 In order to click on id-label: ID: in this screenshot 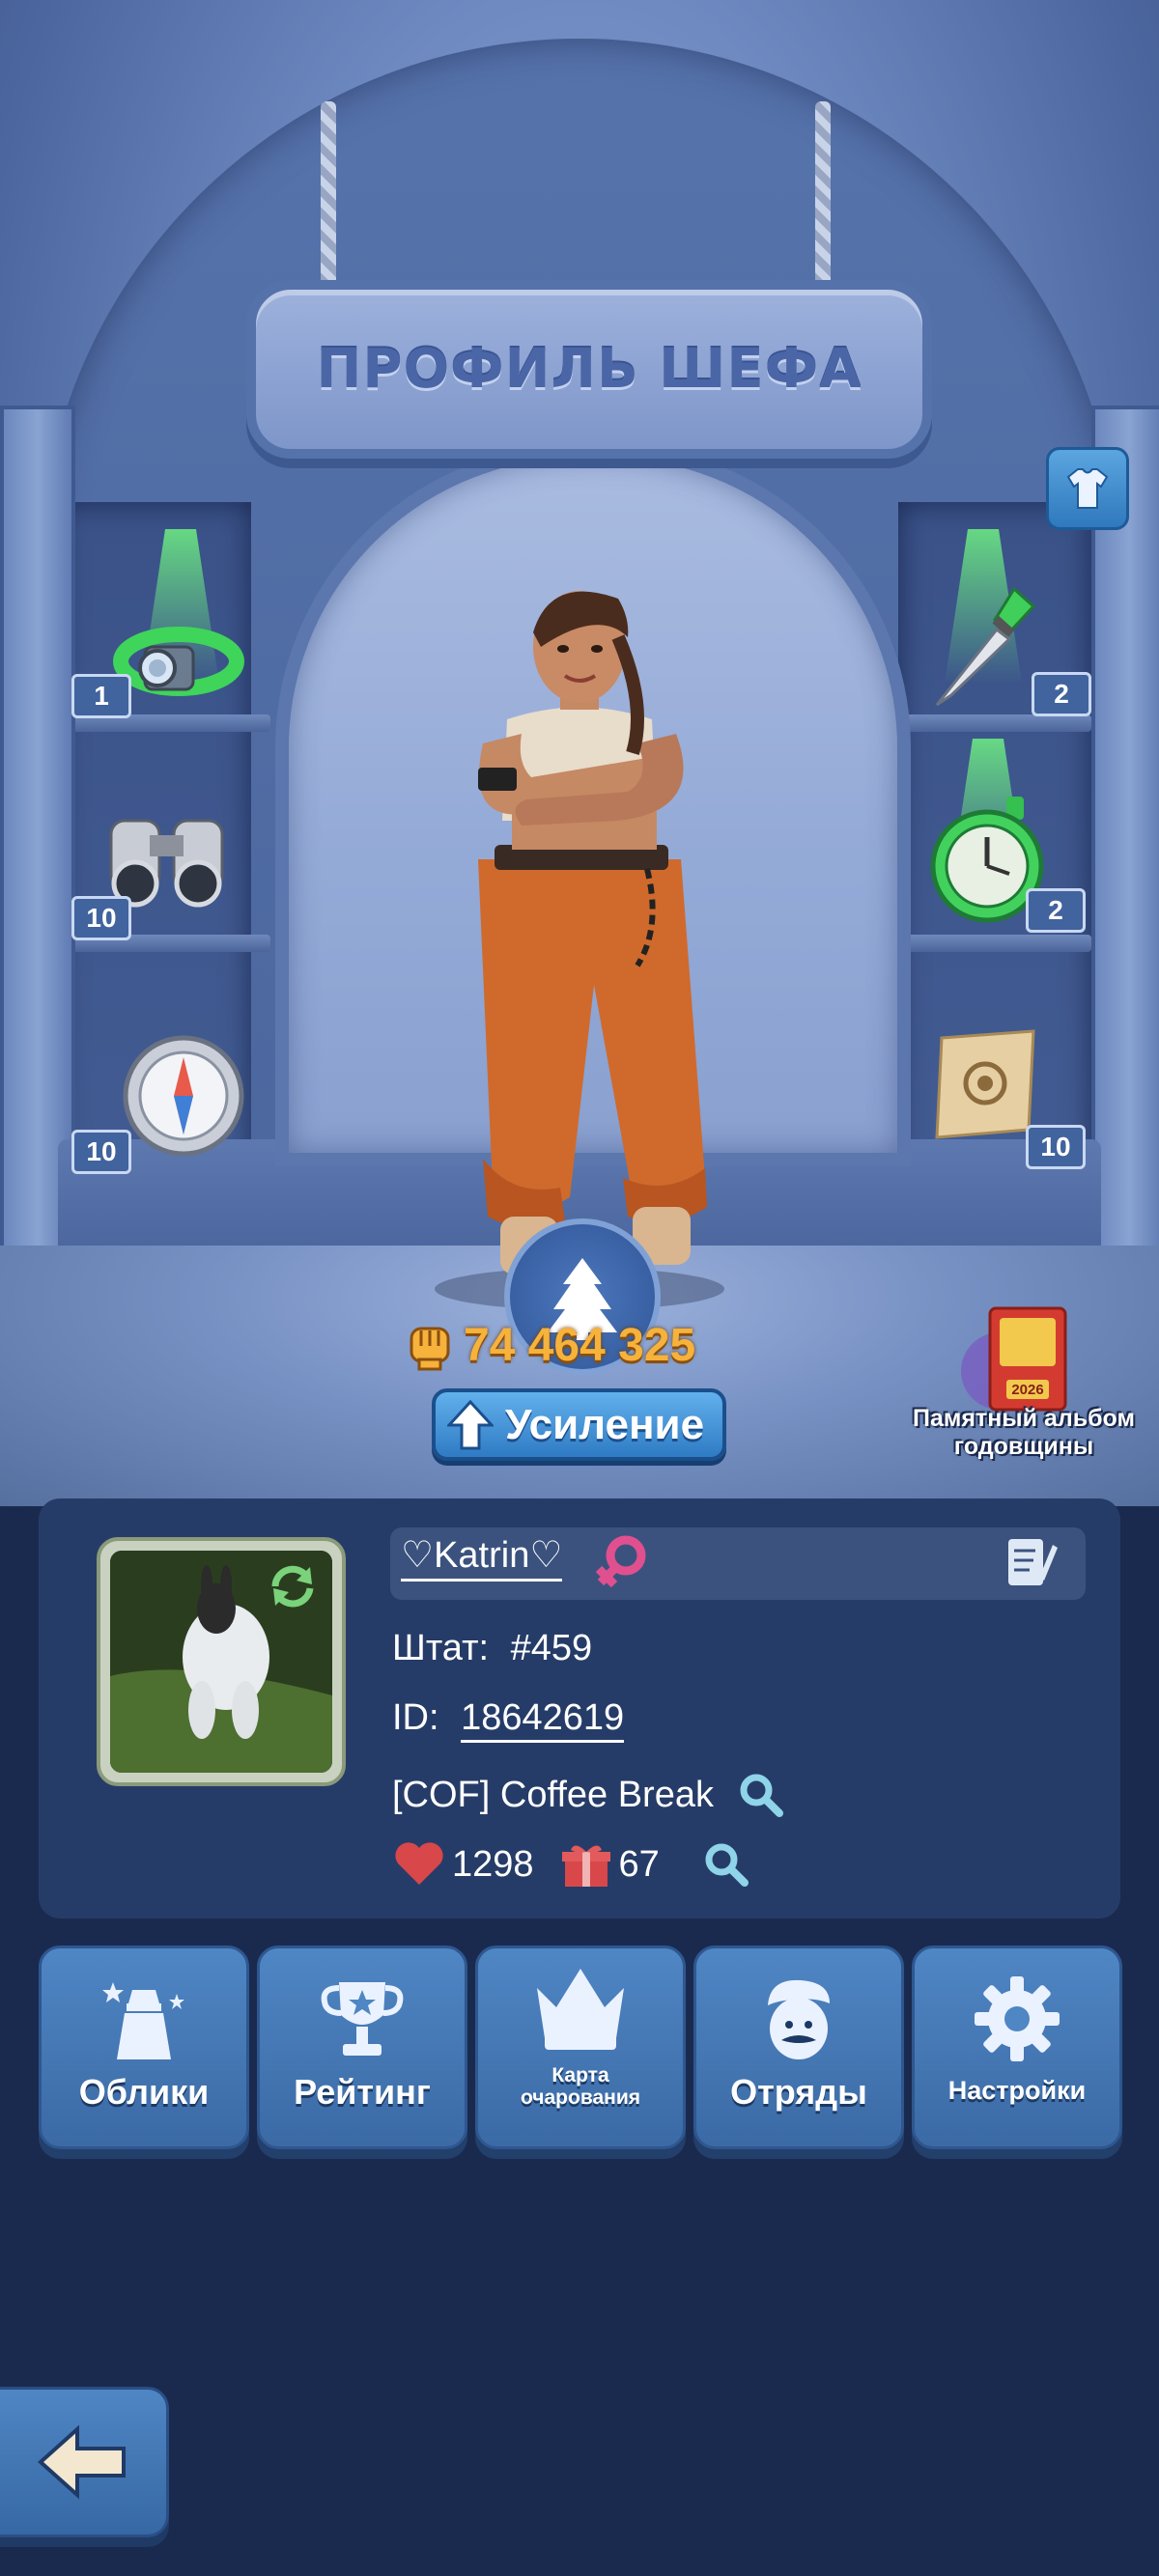, I will do `click(415, 1718)`.